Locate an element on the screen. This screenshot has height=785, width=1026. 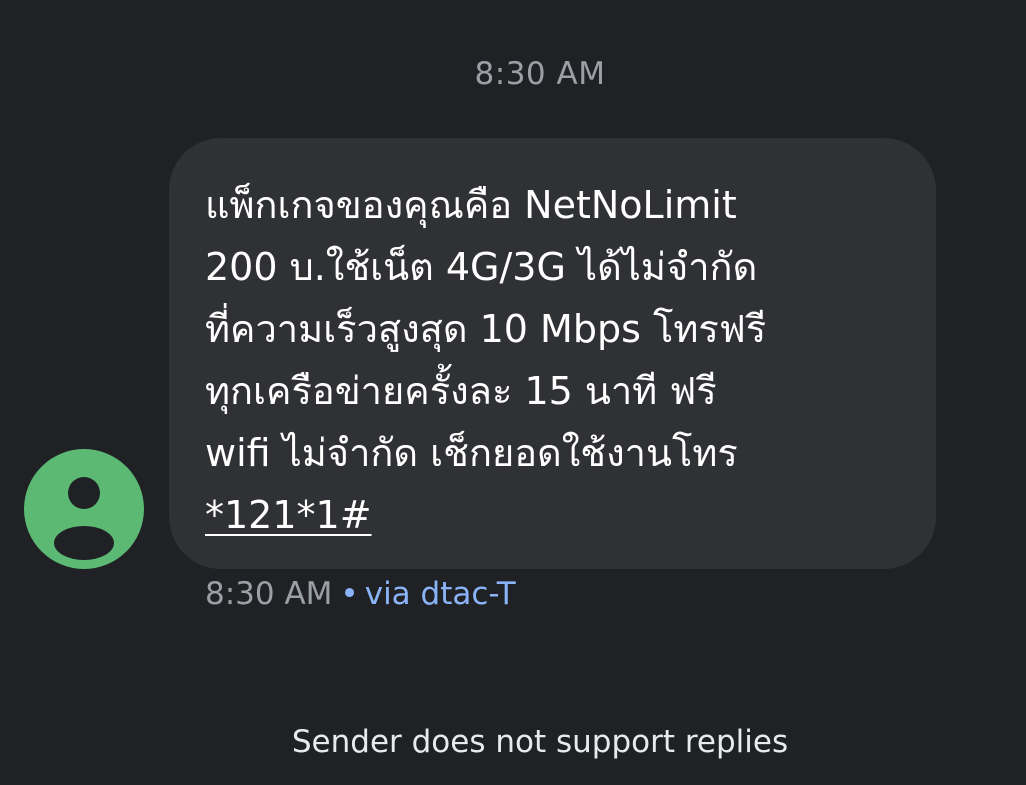
person-icon is located at coordinates (84, 518).